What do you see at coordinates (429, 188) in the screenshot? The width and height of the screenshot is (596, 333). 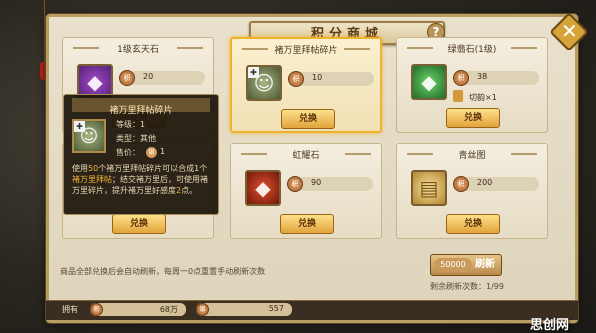 I see `scroll-icon: ▤` at bounding box center [429, 188].